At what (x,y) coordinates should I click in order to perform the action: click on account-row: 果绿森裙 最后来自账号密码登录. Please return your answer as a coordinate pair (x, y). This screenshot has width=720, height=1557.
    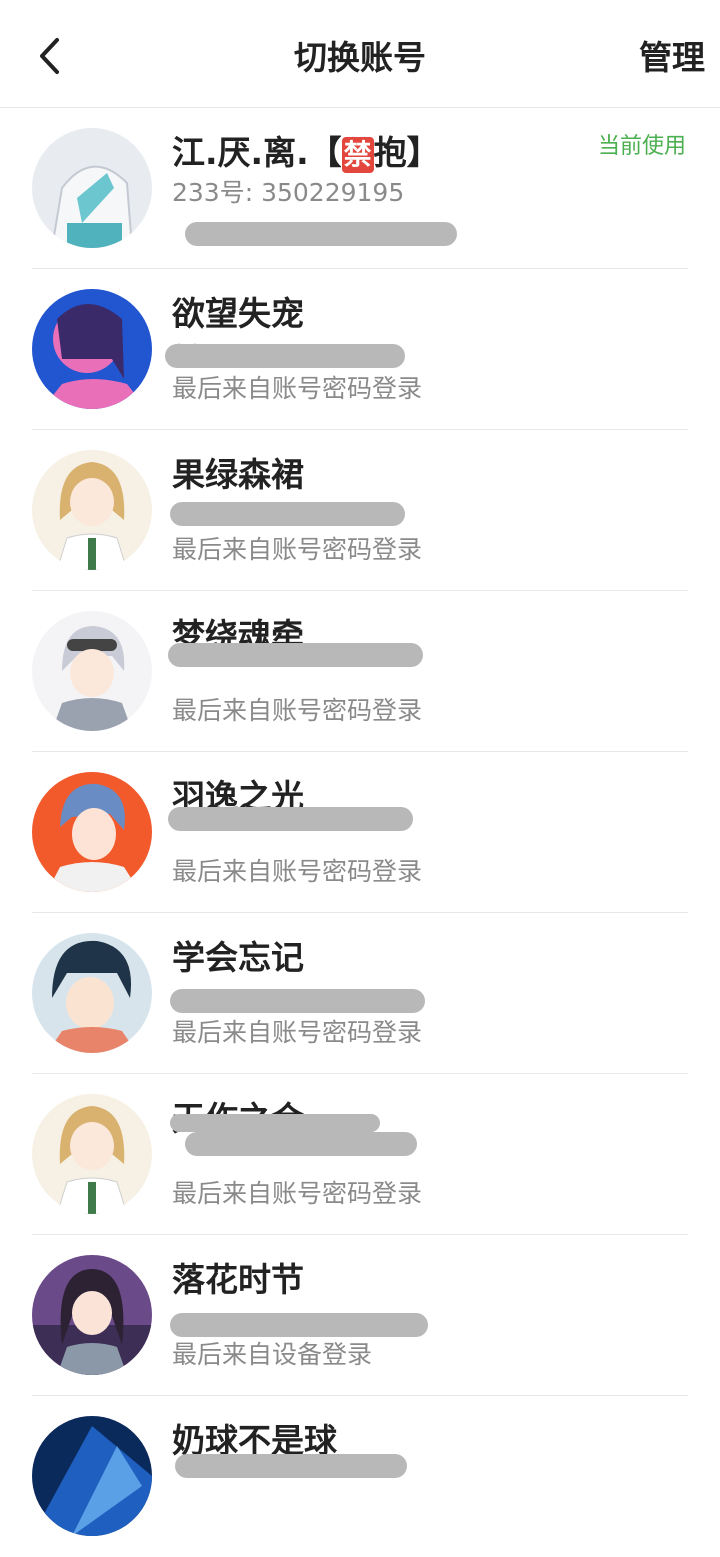
    Looking at the image, I should click on (360, 510).